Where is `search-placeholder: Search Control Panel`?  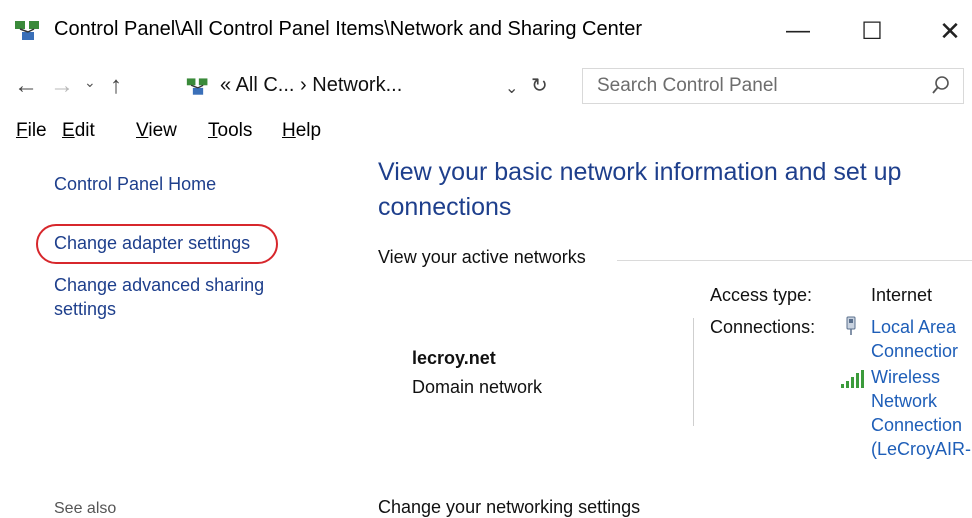 search-placeholder: Search Control Panel is located at coordinates (687, 85).